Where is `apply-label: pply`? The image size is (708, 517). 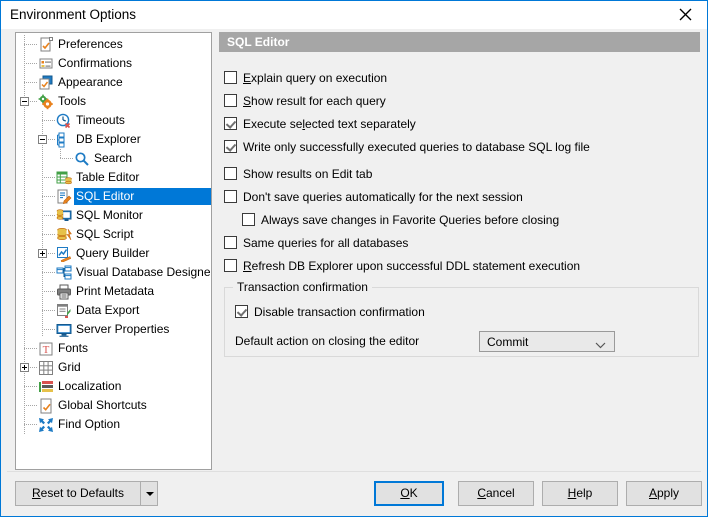
apply-label: pply is located at coordinates (668, 493).